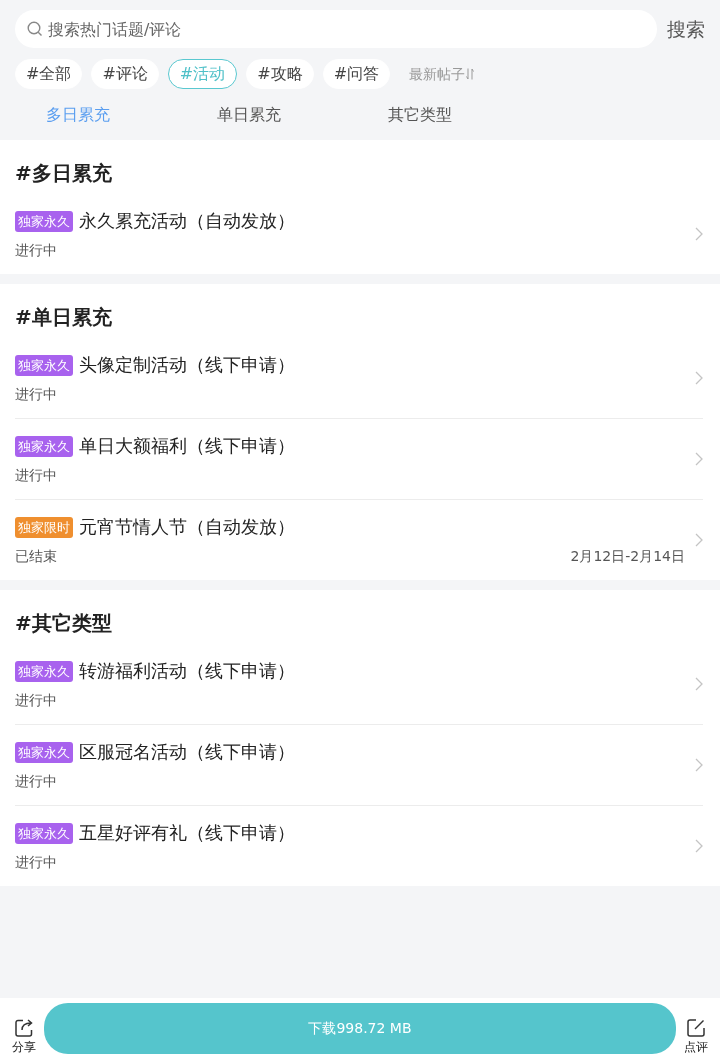  I want to click on section-title: #单日累充, so click(63, 317).